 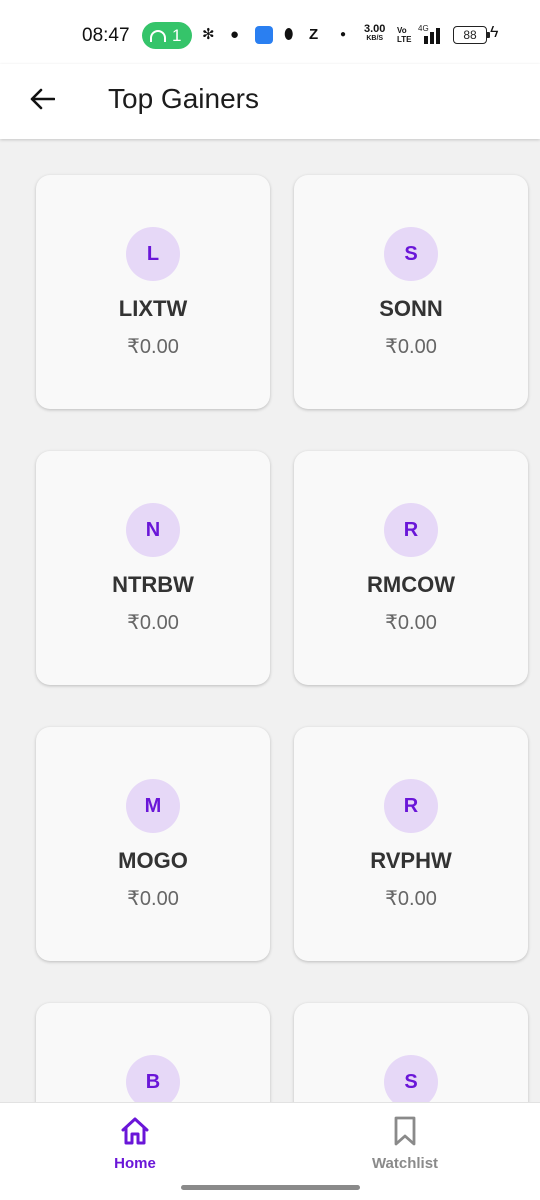 I want to click on stock-card: M MOGO ₹0.00, so click(x=153, y=844).